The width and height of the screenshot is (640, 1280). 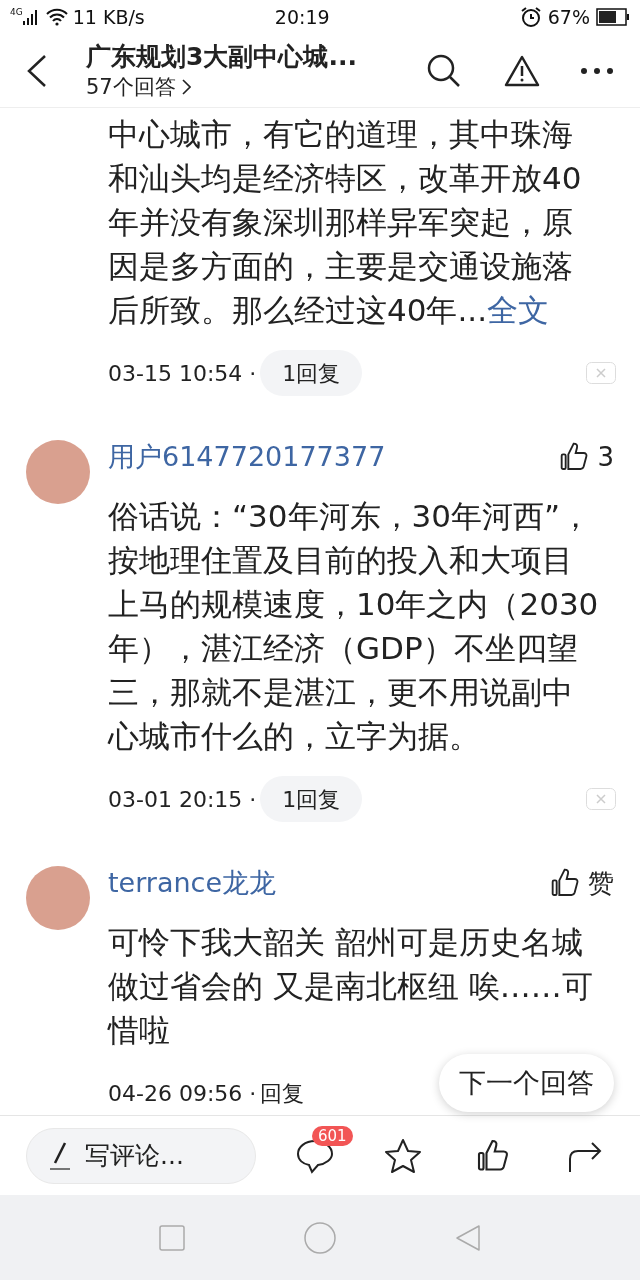 I want to click on username: 用户6147720177377, so click(x=334, y=457).